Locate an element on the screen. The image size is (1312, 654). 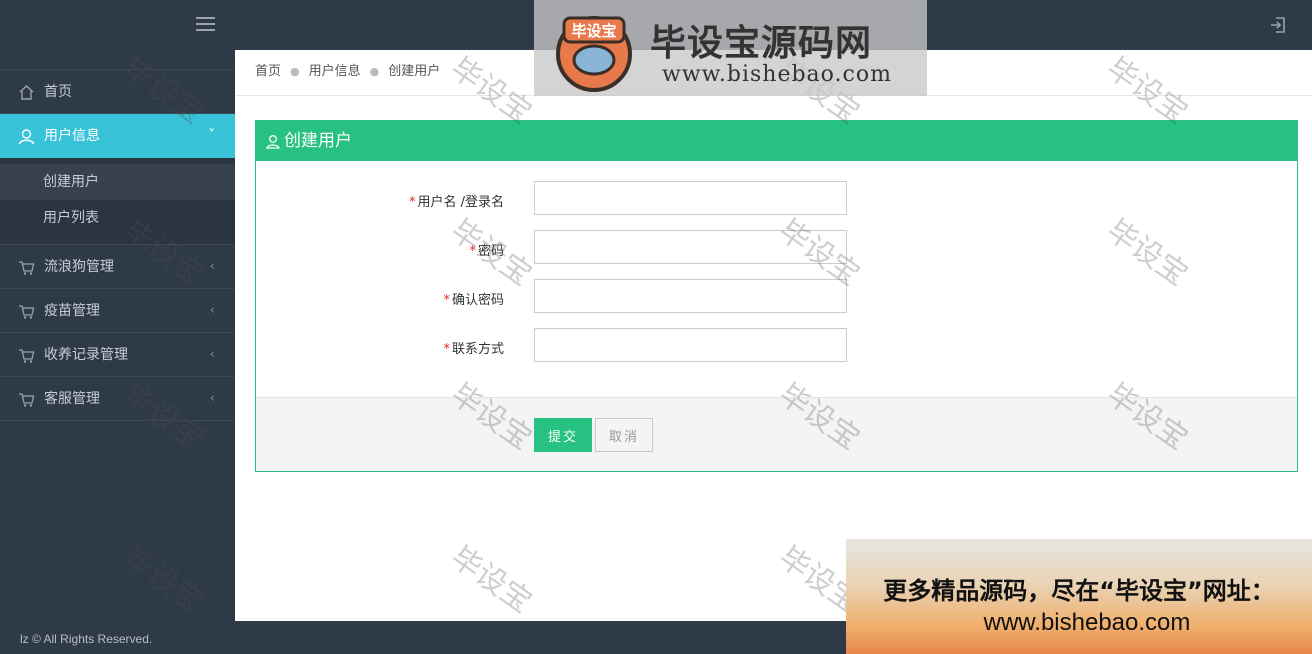
sidebar-submenu: 创建用户 用户列表 is located at coordinates (117, 201).